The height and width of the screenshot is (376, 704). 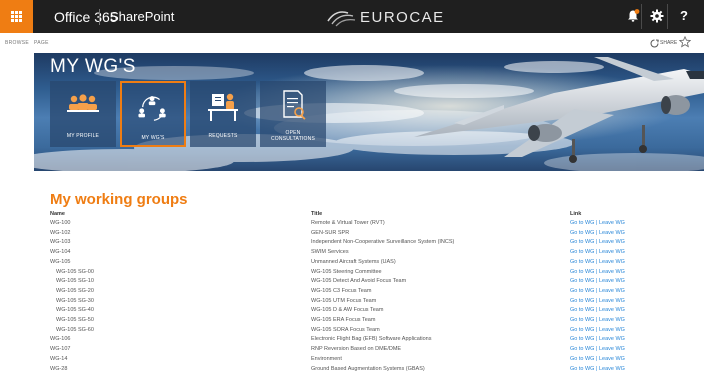 I want to click on network-icon, so click(x=152, y=108).